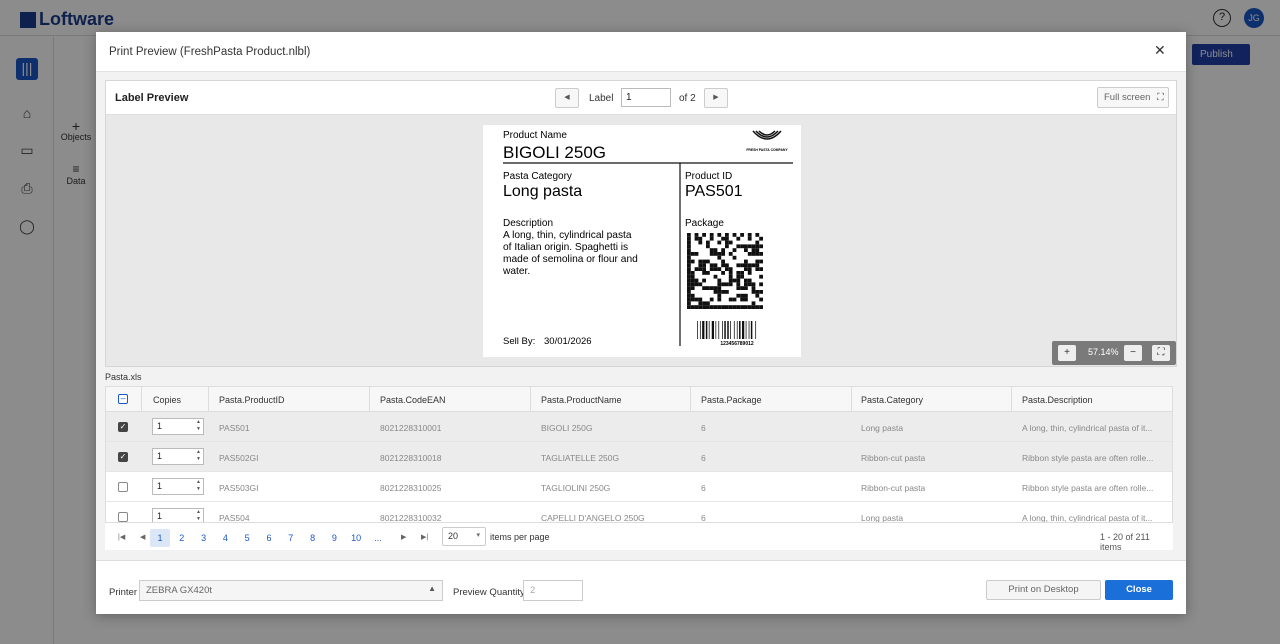 Image resolution: width=1280 pixels, height=644 pixels. What do you see at coordinates (1057, 400) in the screenshot?
I see `col-description: Pasta.Description` at bounding box center [1057, 400].